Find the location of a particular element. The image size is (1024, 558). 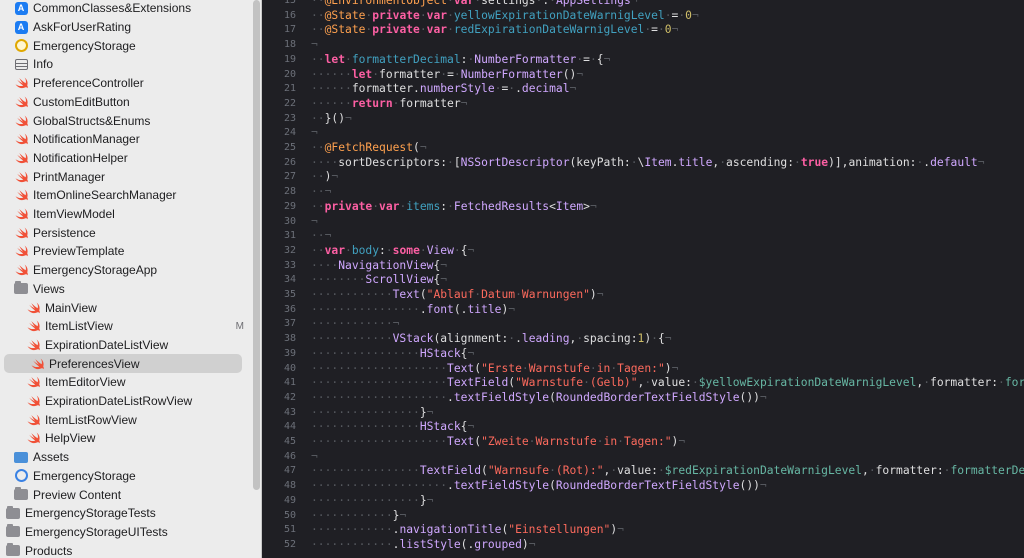

code-line: 39 ················HStack{¬ is located at coordinates (643, 354).